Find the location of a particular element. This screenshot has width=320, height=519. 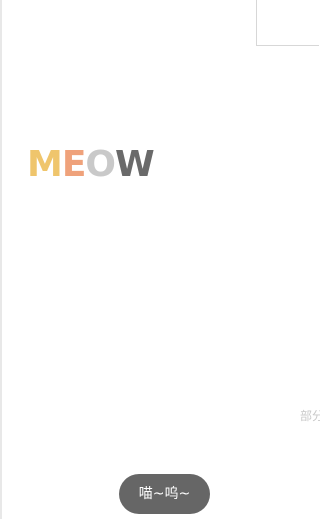

partial-edge-text: 部分 is located at coordinates (310, 416).